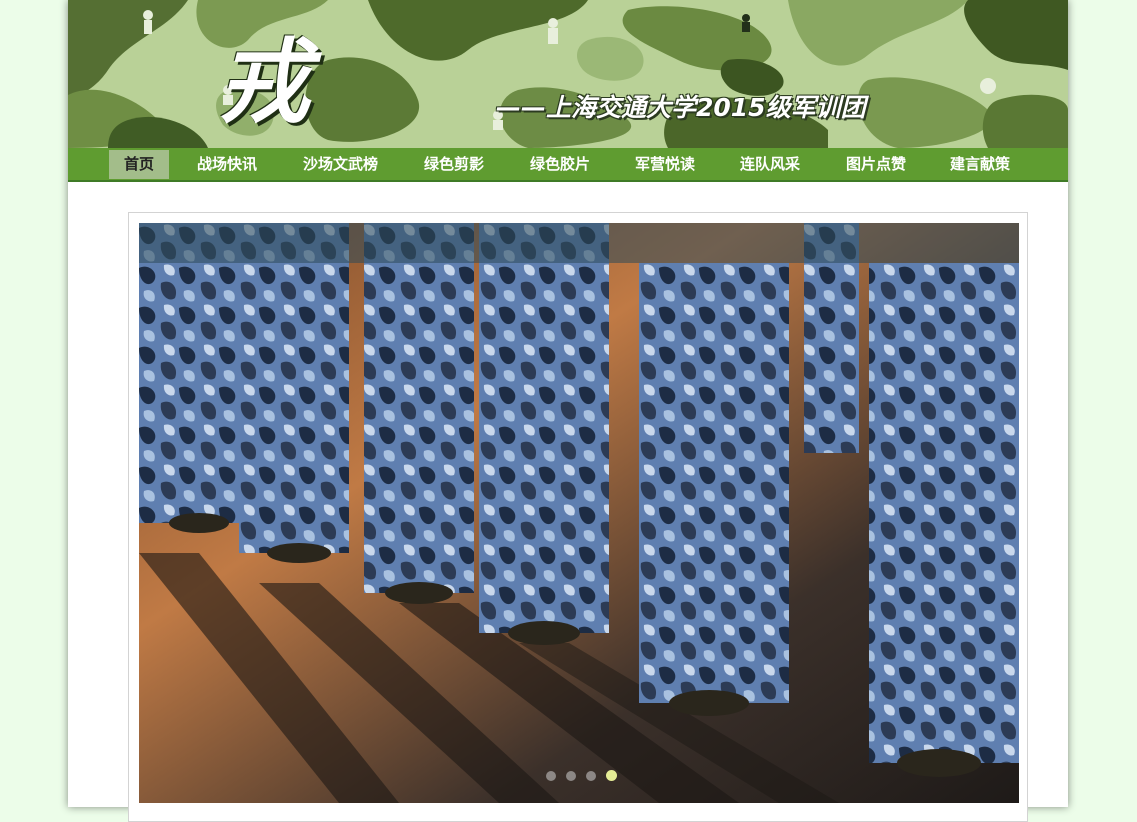 This screenshot has width=1137, height=822. I want to click on nav-item-home: 首页, so click(139, 164).